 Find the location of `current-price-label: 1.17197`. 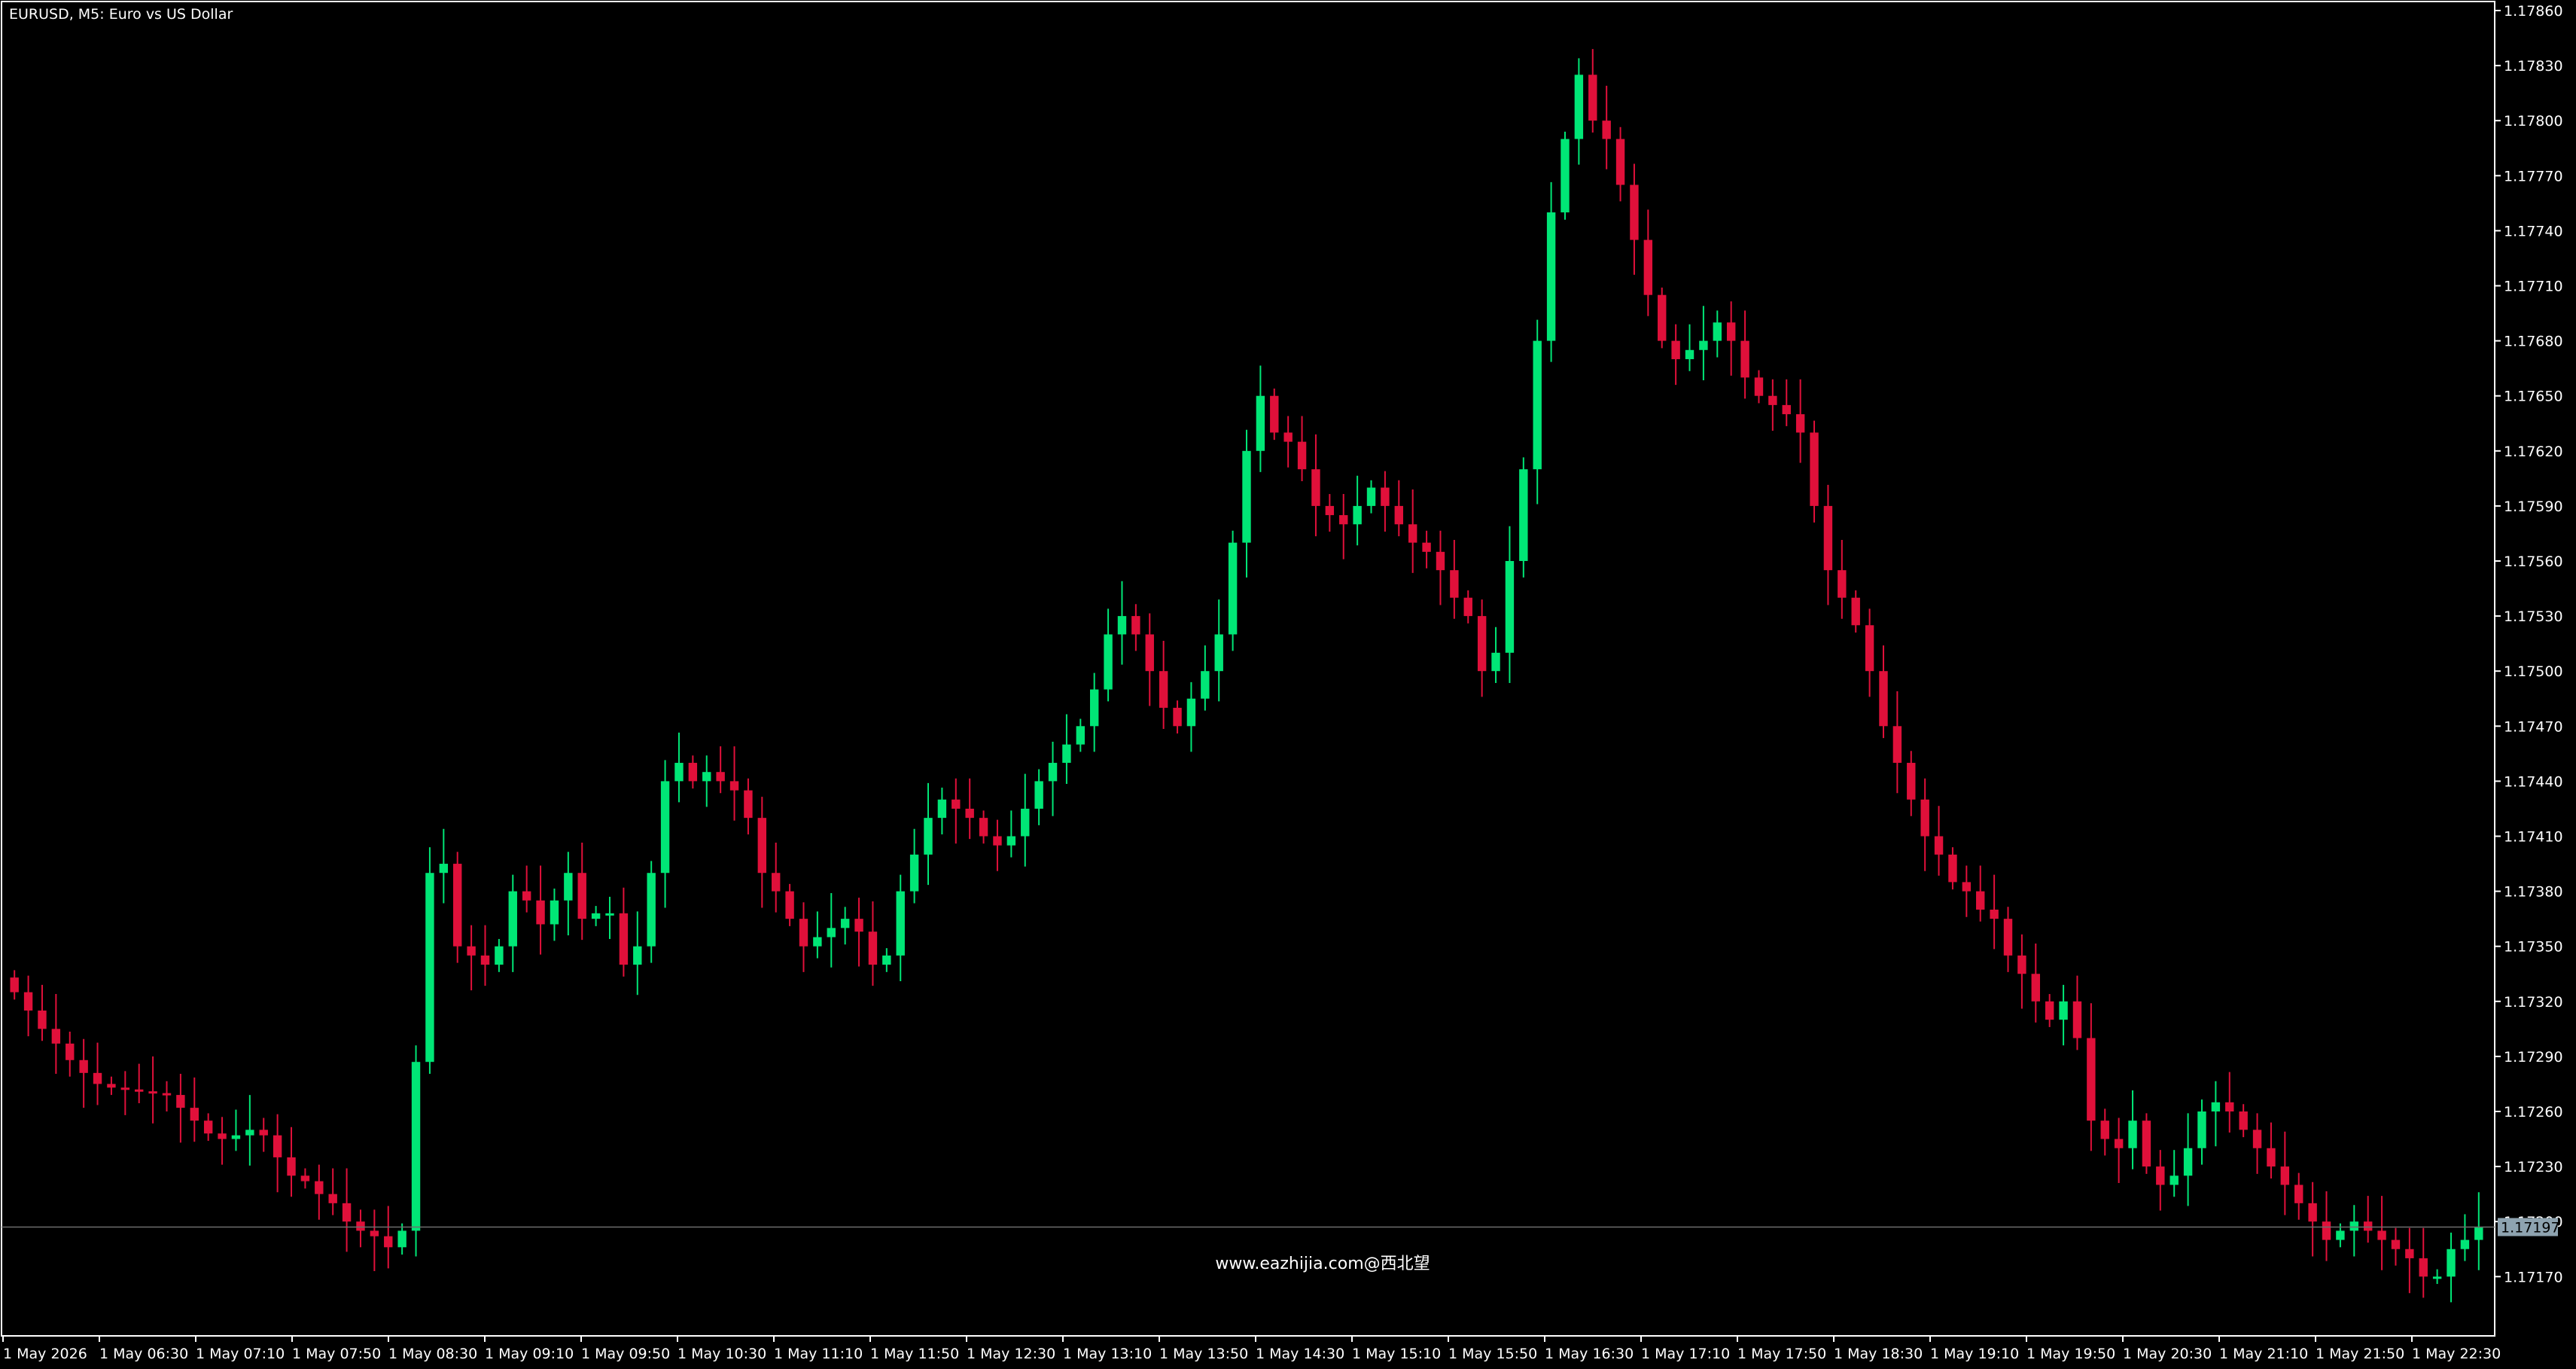

current-price-label: 1.17197 is located at coordinates (2531, 1228).